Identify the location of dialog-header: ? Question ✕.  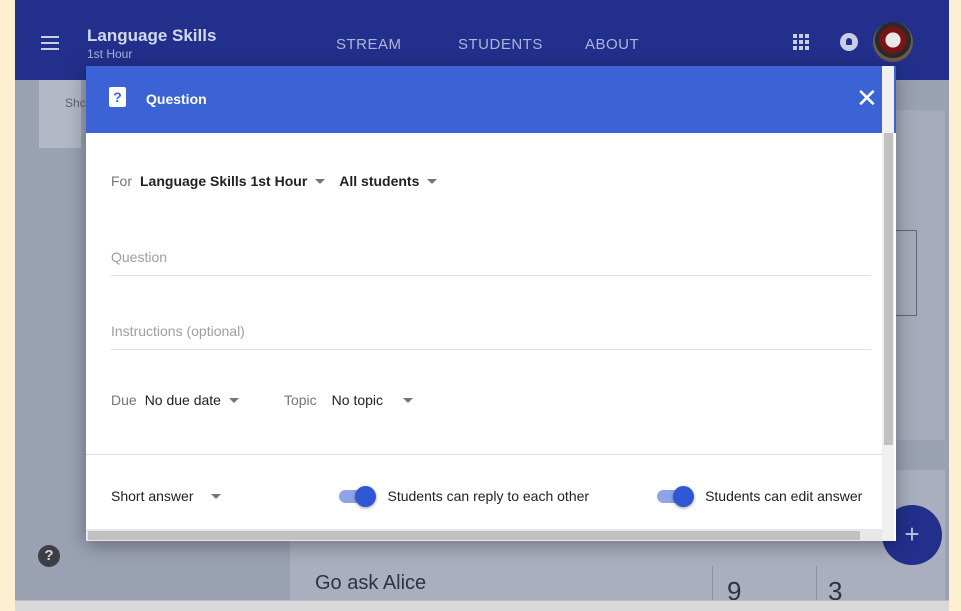
(491, 99).